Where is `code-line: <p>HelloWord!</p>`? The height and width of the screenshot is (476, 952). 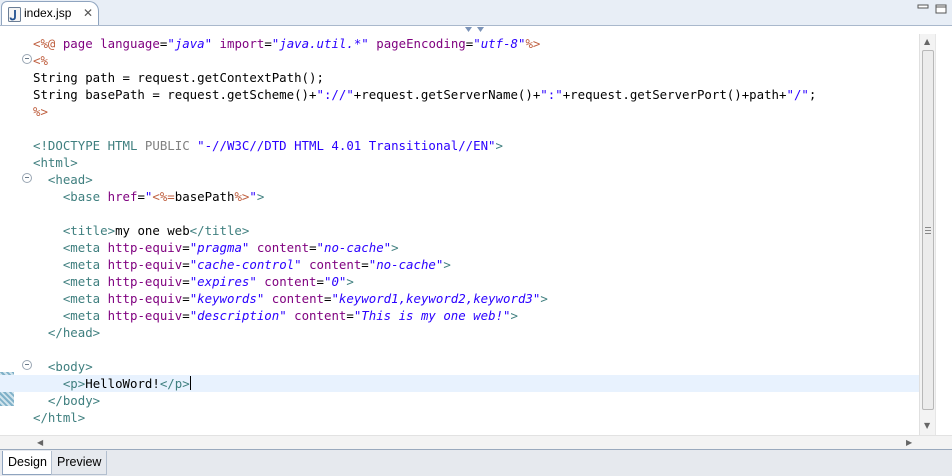
code-line: <p>HelloWord!</p> is located at coordinates (459, 383).